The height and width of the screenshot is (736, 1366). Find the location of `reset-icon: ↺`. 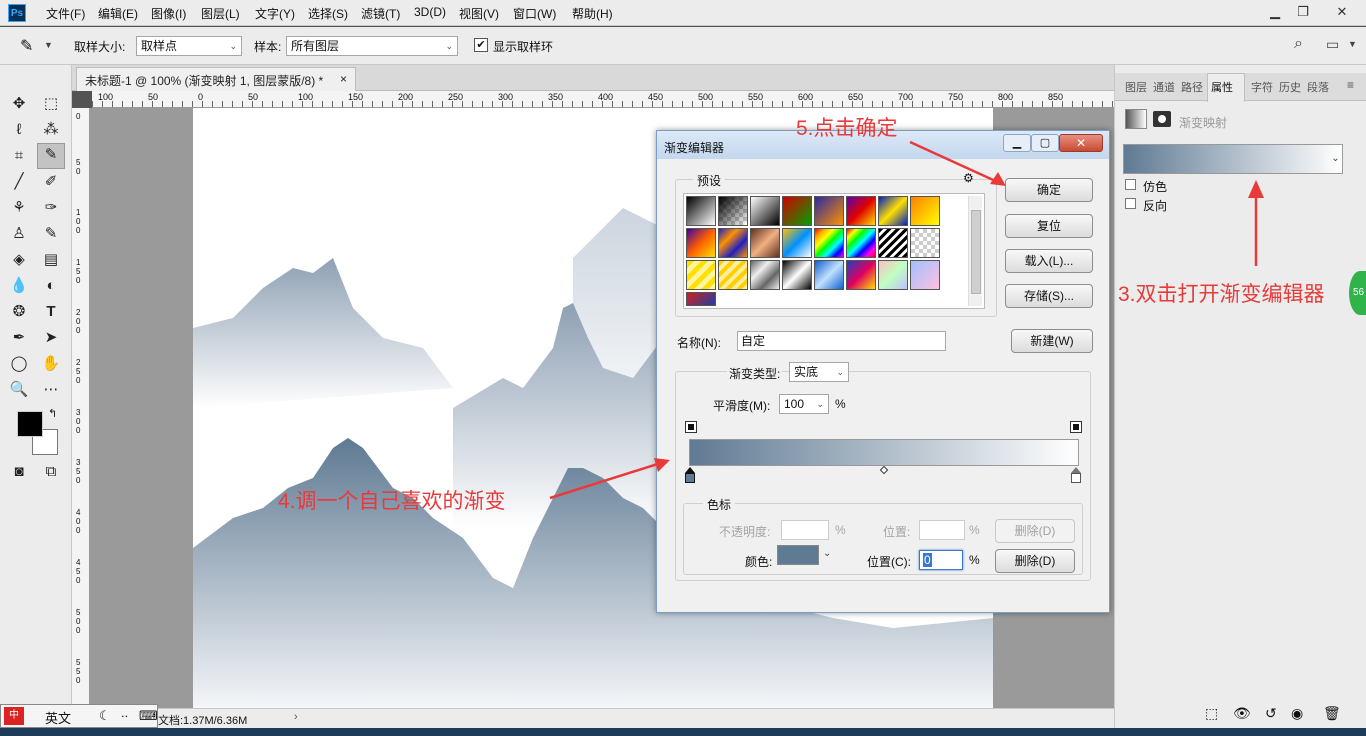

reset-icon: ↺ is located at coordinates (1271, 713).